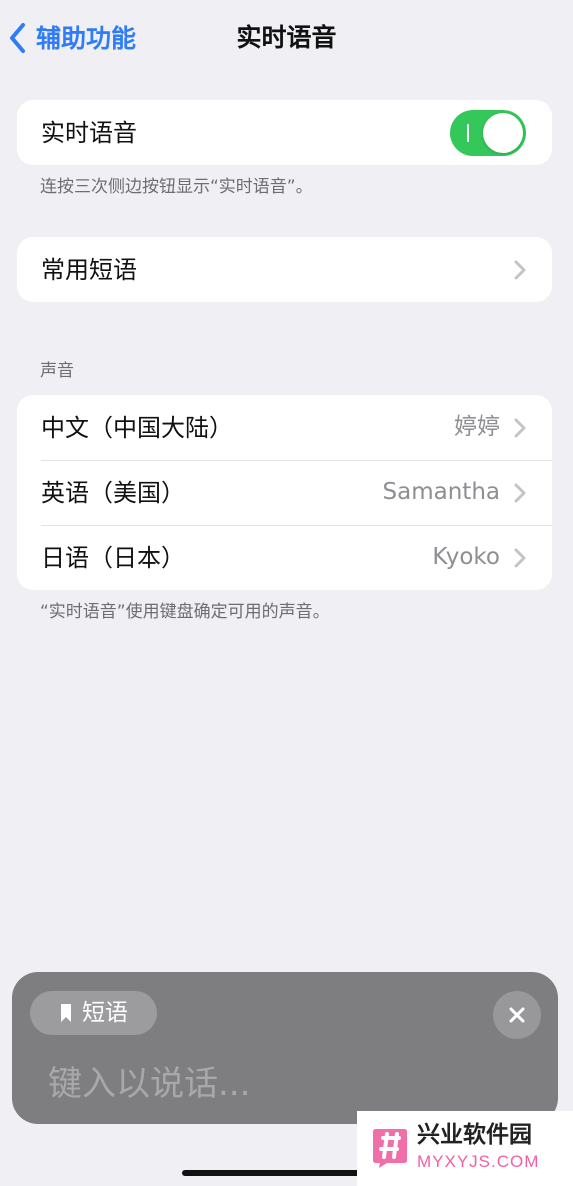 This screenshot has height=1186, width=573. What do you see at coordinates (286, 37) in the screenshot?
I see `page-title: 实时语音` at bounding box center [286, 37].